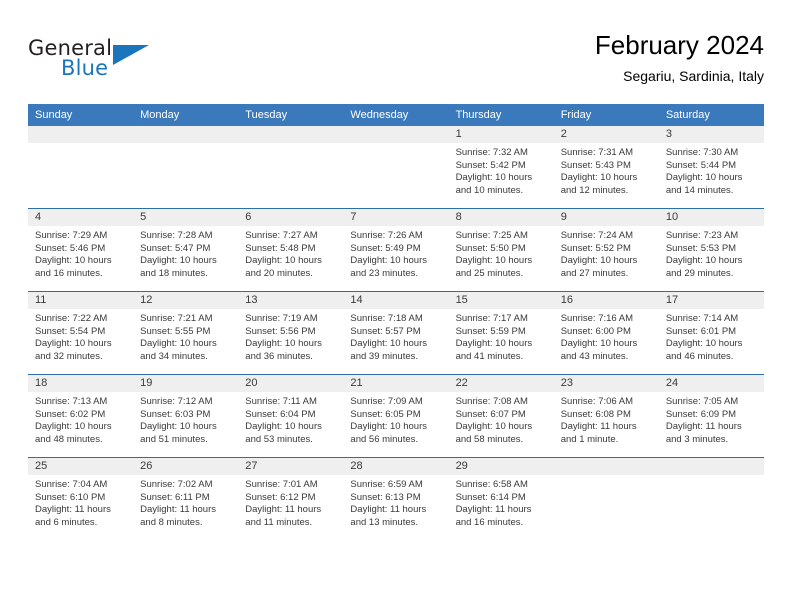 This screenshot has height=612, width=792. I want to click on weekday-header-wednesday: Wednesday, so click(396, 115).